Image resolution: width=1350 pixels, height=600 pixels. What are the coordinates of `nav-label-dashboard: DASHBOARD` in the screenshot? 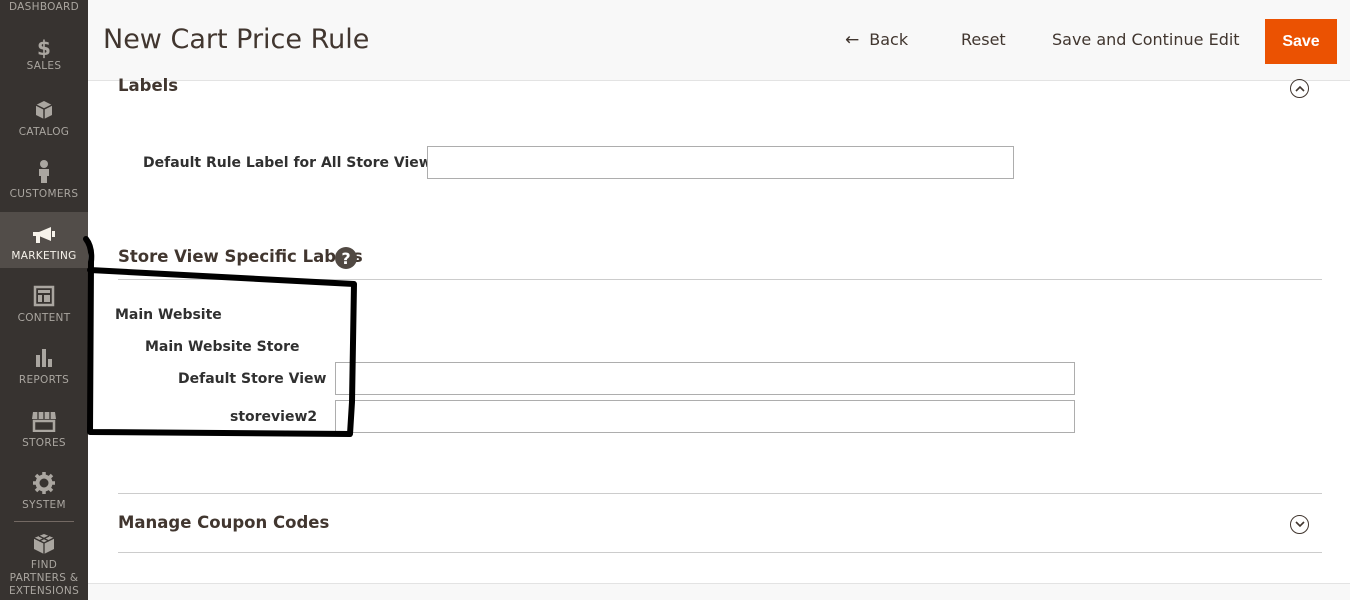 It's located at (43, 7).